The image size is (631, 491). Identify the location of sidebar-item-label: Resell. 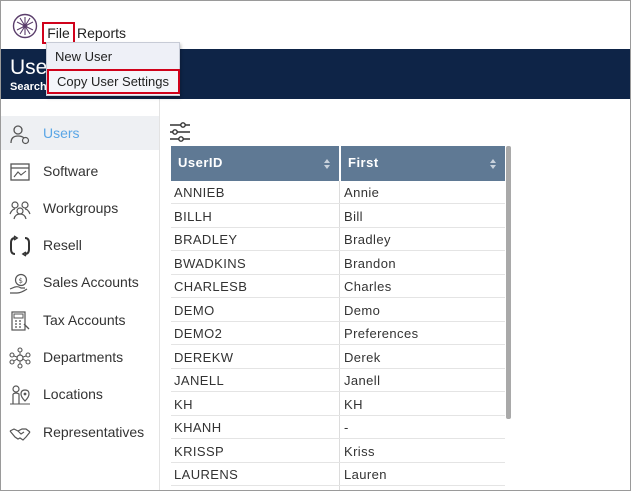
(62, 245).